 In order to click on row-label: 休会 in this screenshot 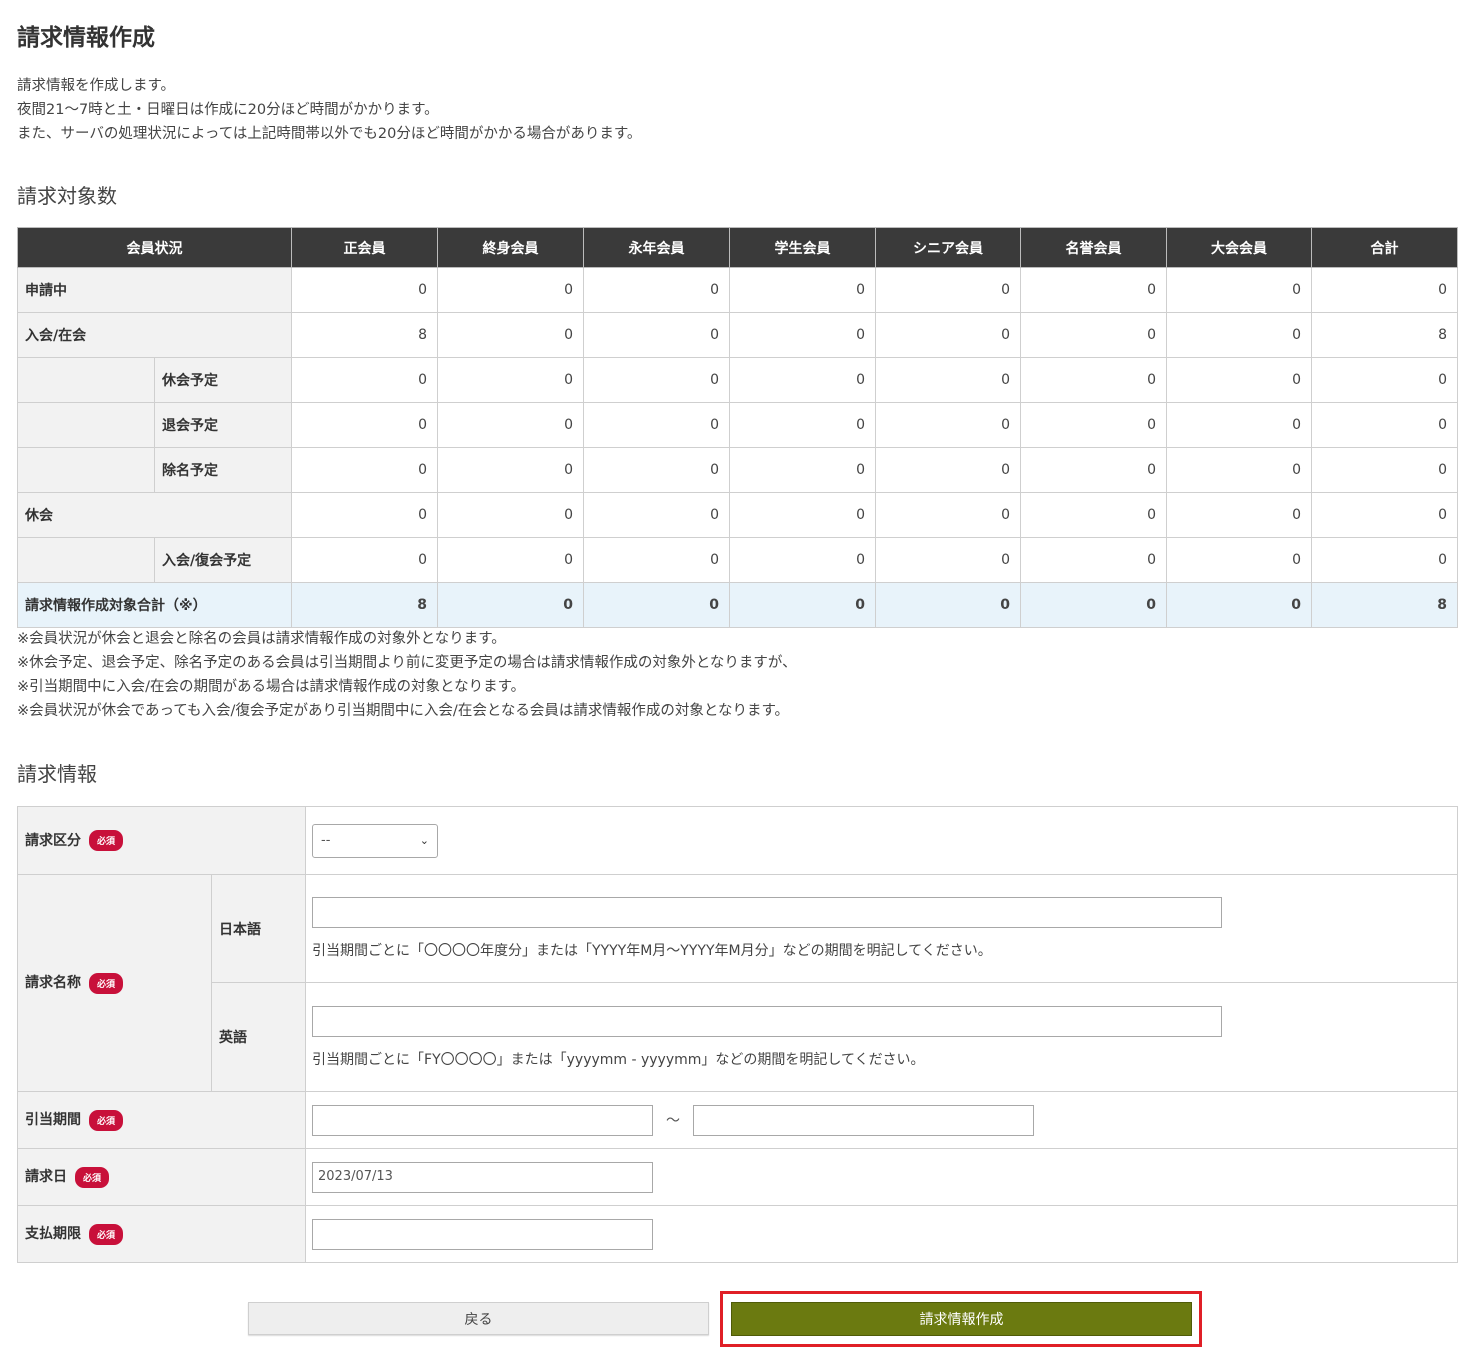, I will do `click(154, 515)`.